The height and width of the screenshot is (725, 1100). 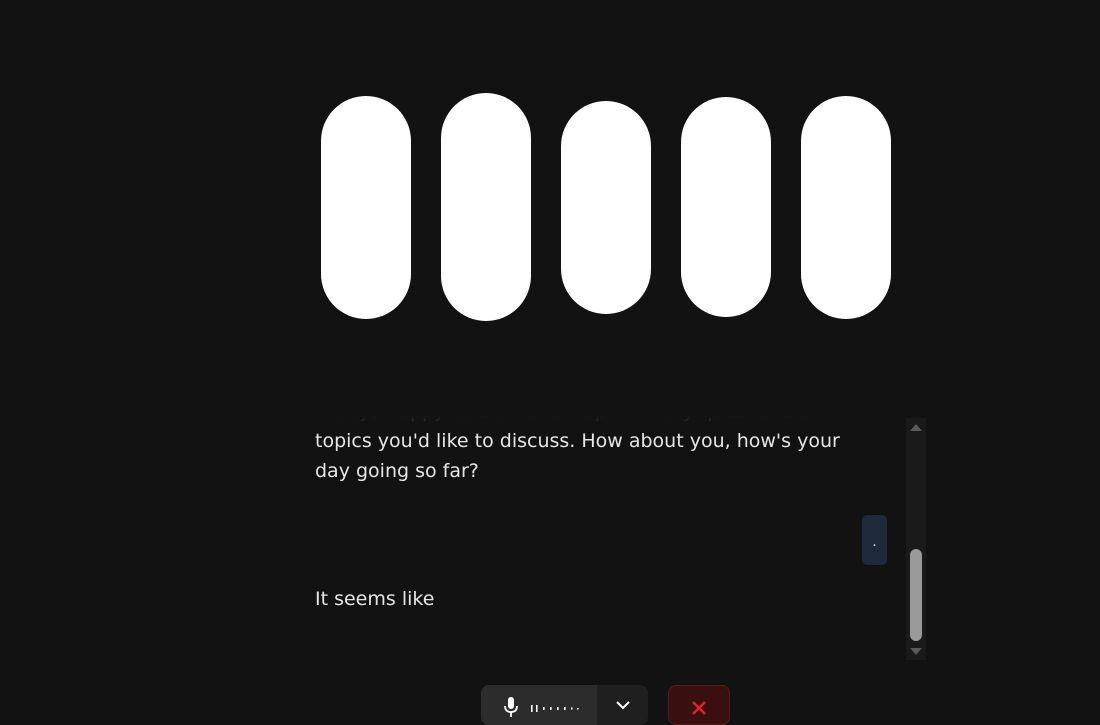 I want to click on assistant-message: It seems like, so click(x=375, y=599).